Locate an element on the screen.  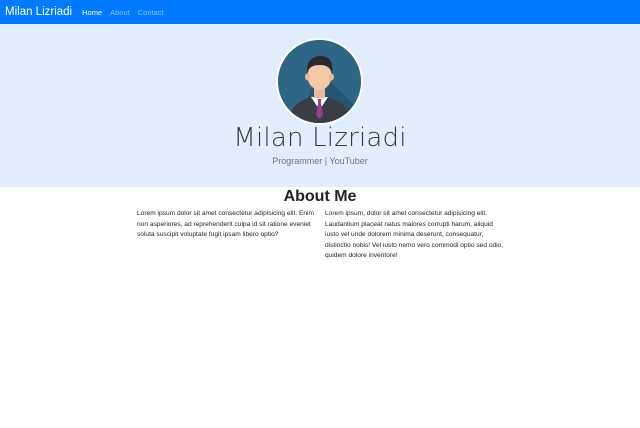
navbar-brand: Milan Lizriadi is located at coordinates (38, 12).